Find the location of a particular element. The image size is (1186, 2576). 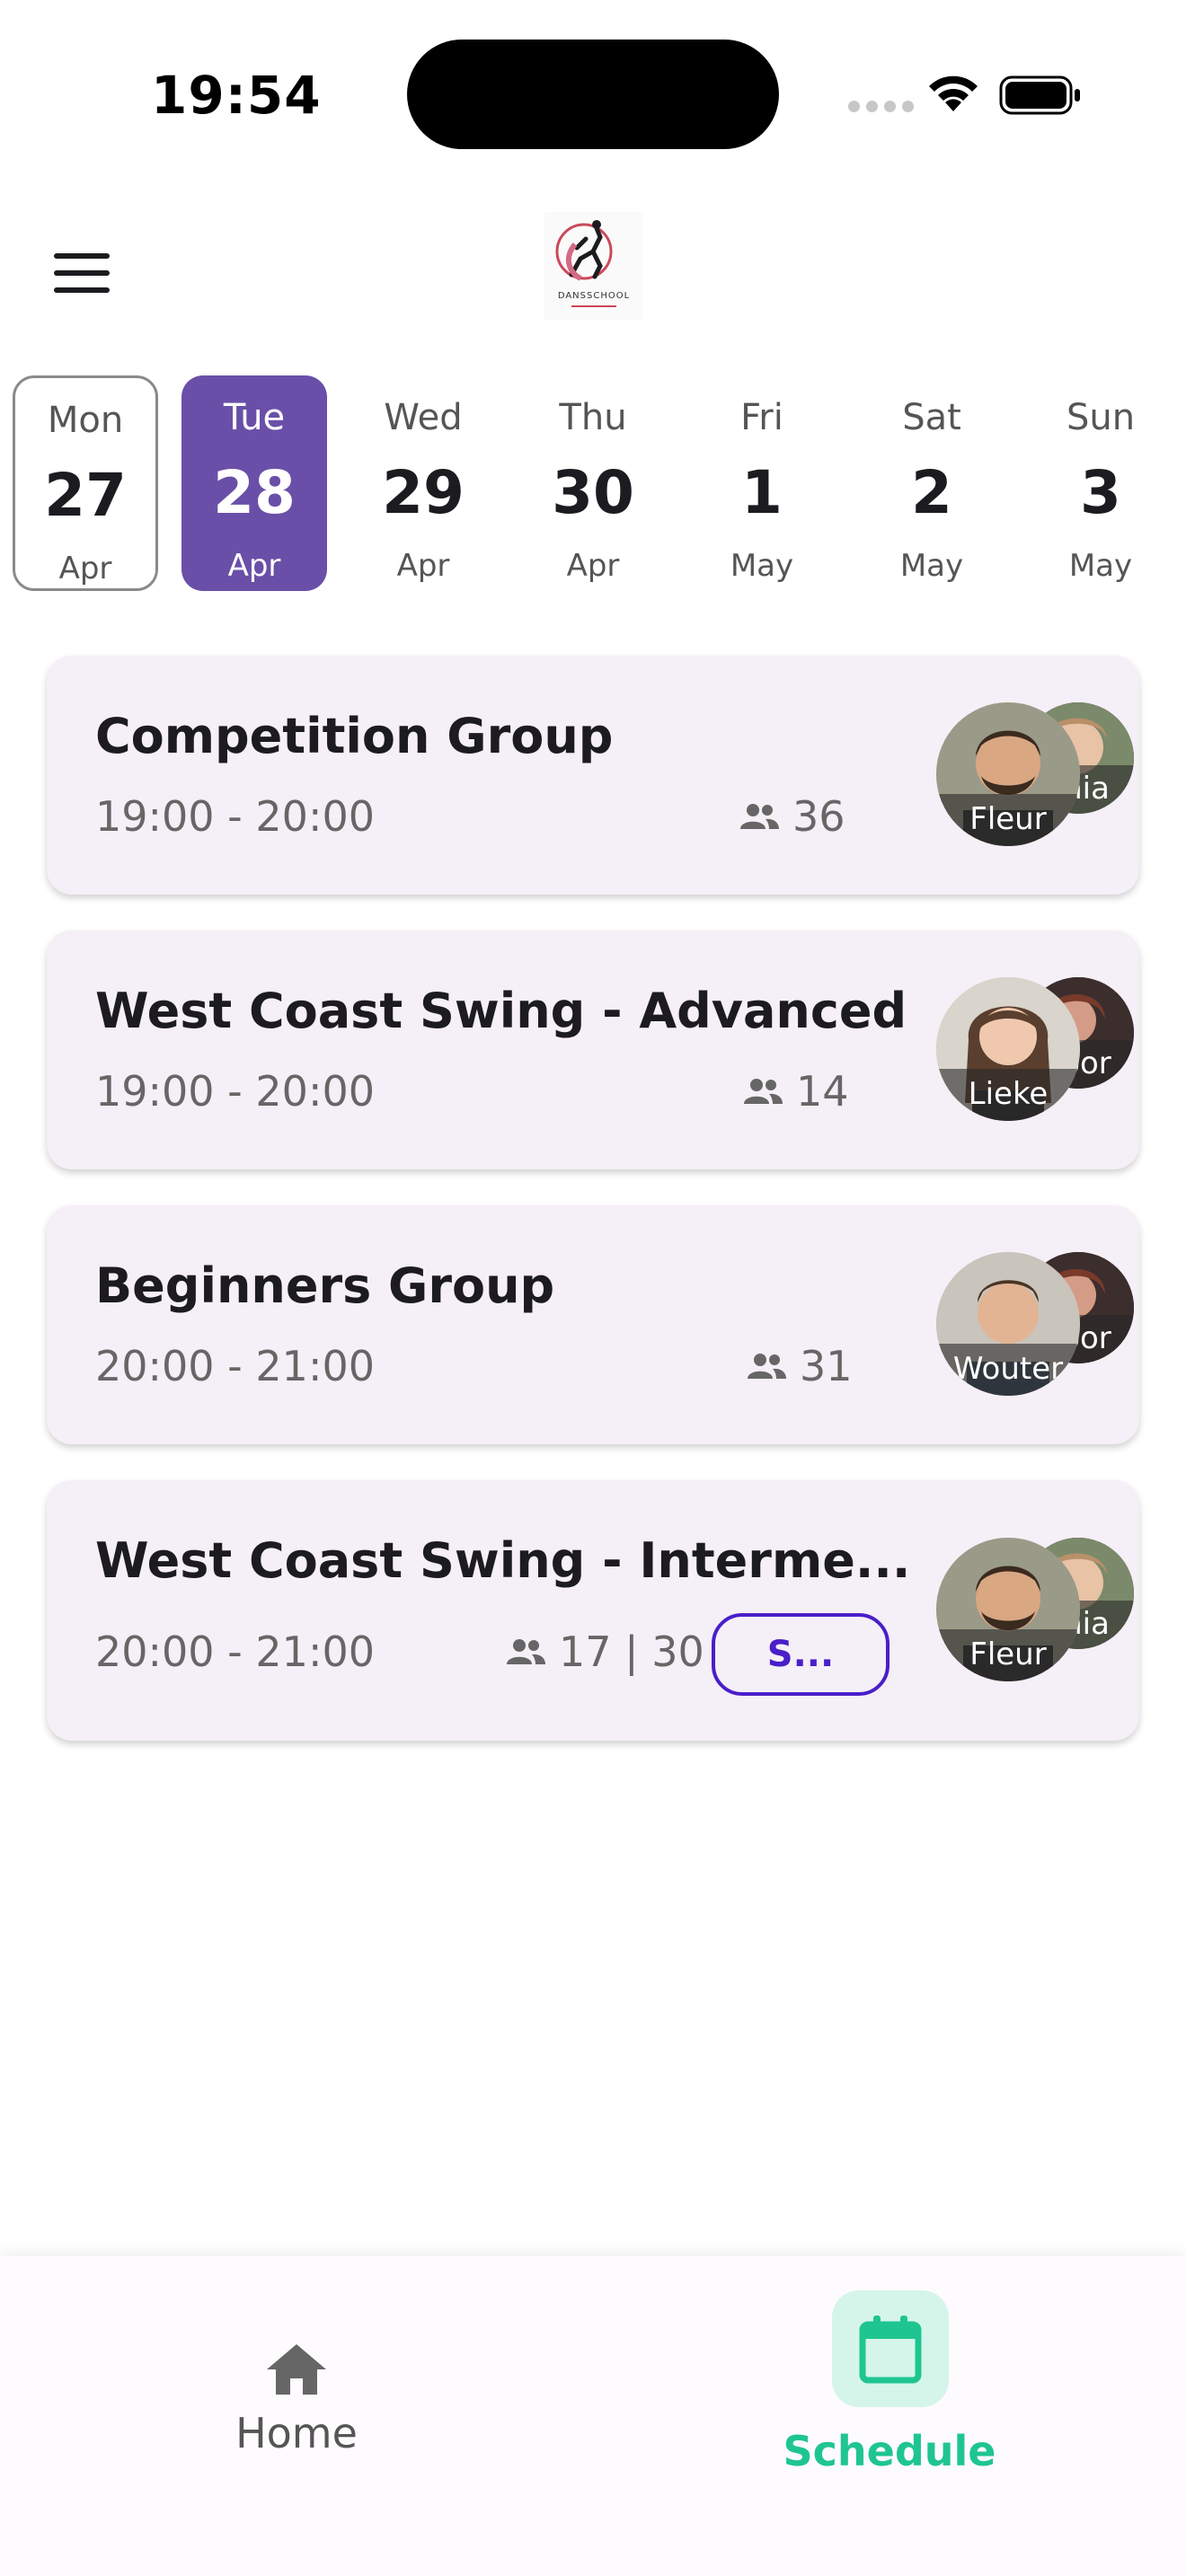

day-name: Wed is located at coordinates (423, 417).